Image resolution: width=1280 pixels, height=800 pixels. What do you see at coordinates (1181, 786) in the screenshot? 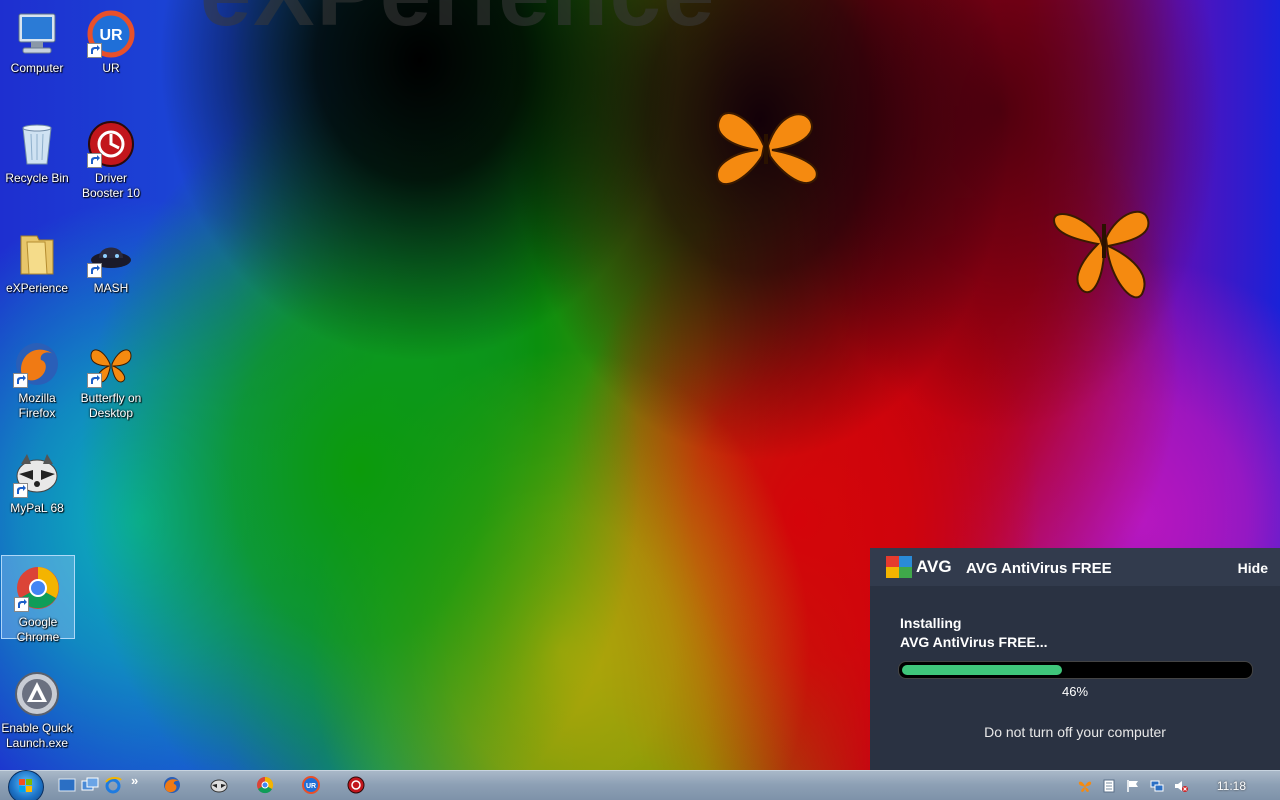
I see `volume-muted-icon` at bounding box center [1181, 786].